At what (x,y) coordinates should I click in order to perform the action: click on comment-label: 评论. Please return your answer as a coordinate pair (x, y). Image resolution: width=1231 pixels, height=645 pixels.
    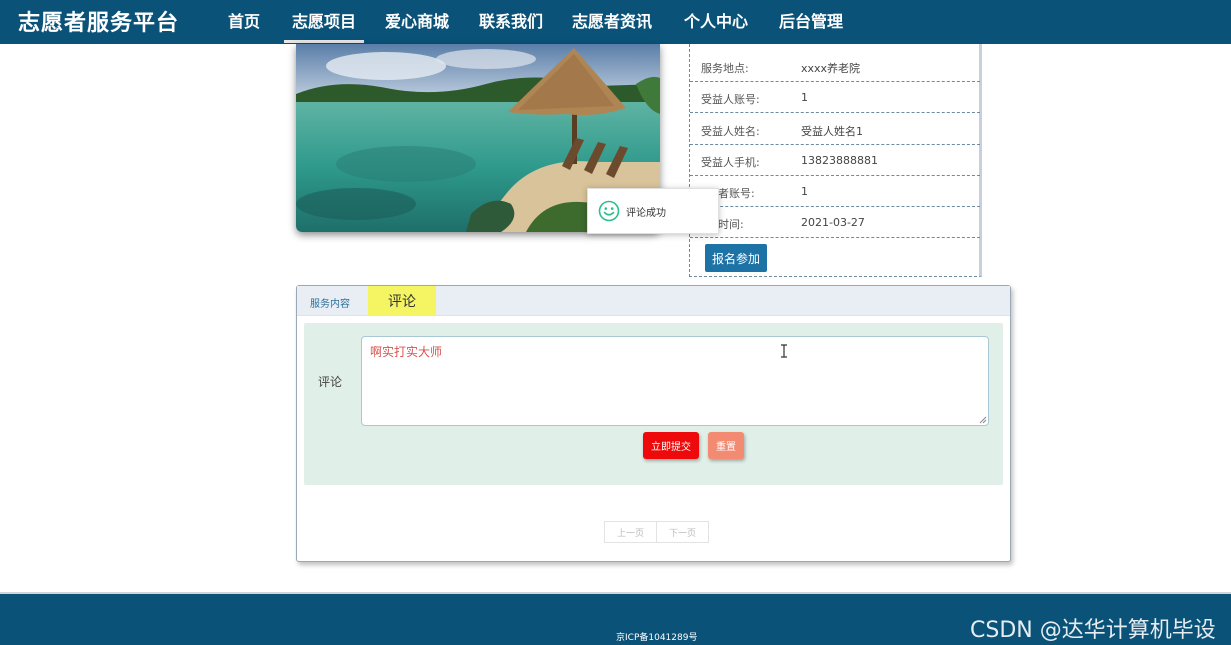
    Looking at the image, I should click on (330, 382).